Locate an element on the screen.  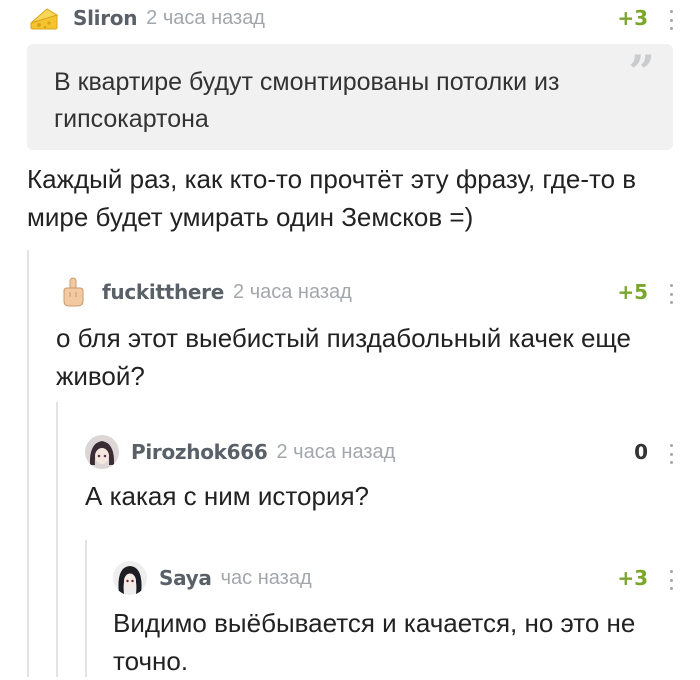
comment-text: А какая с ним история? is located at coordinates (227, 496).